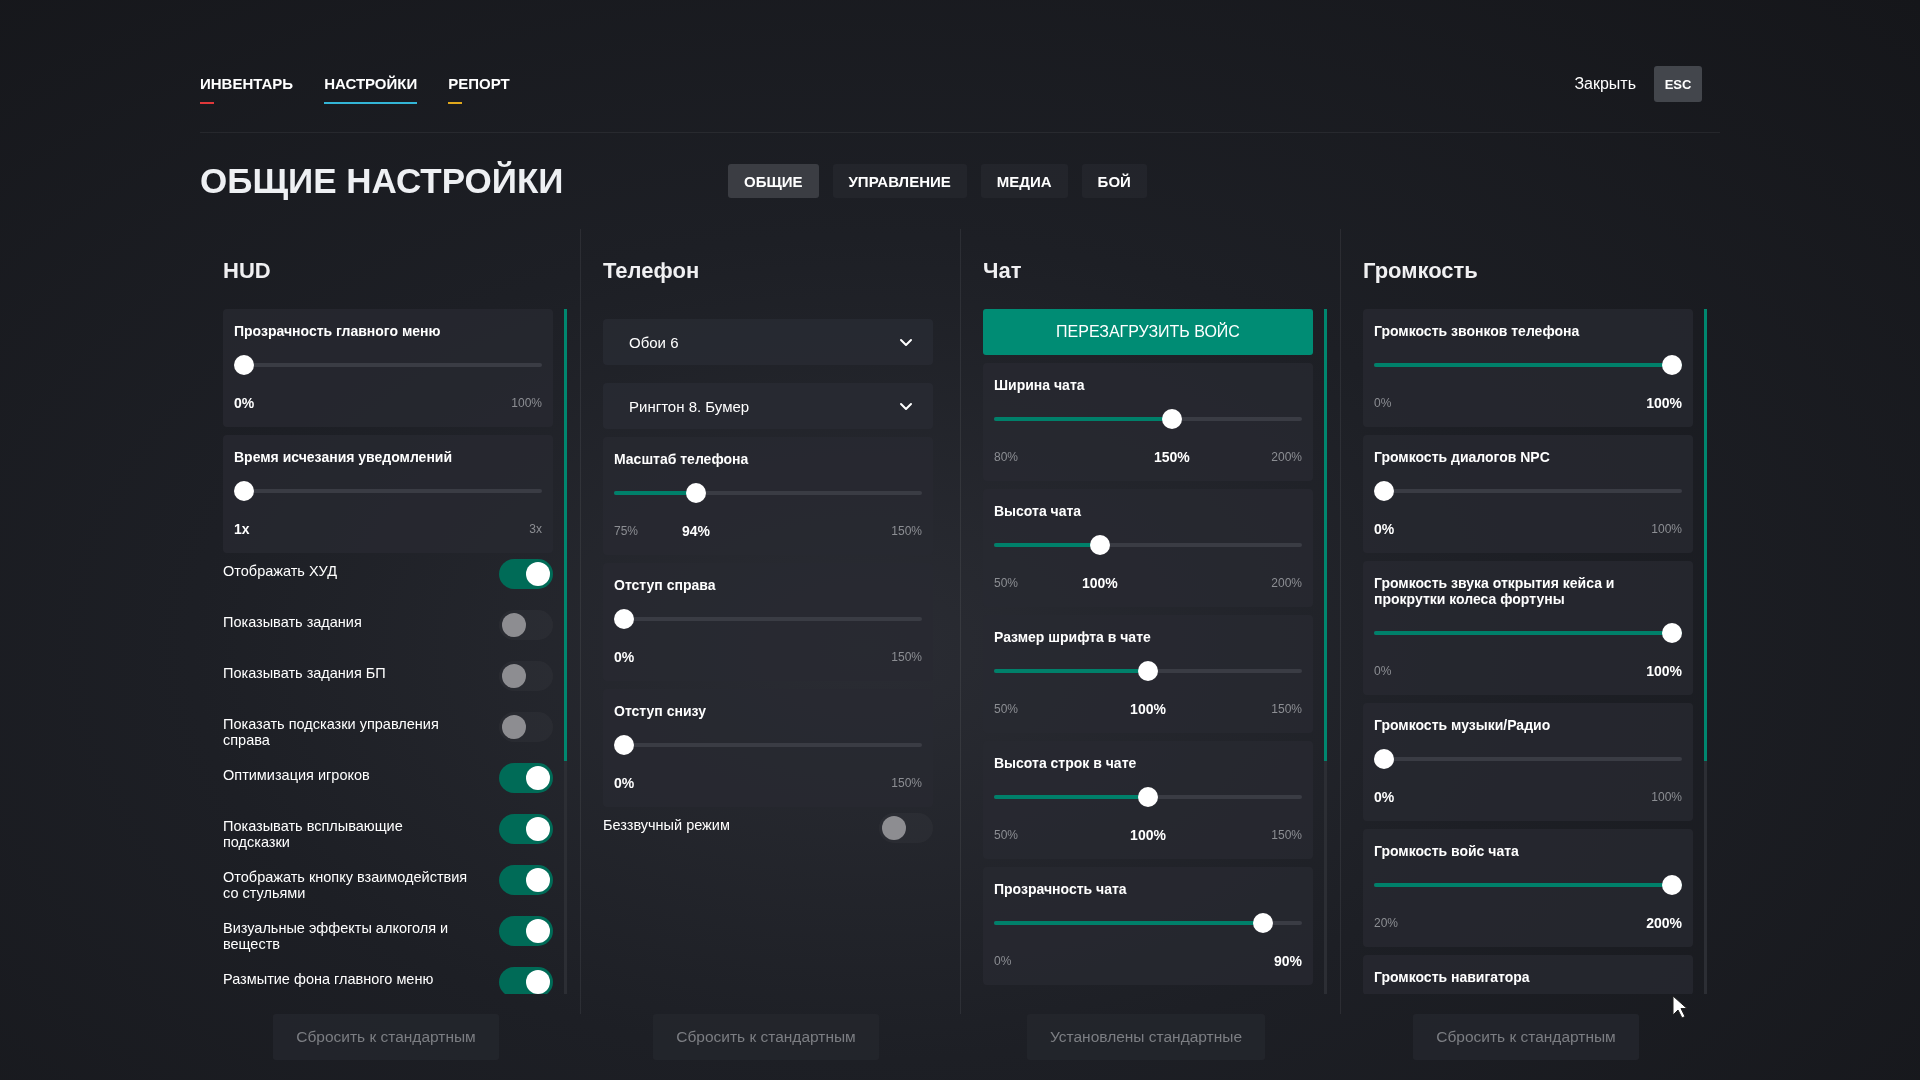 Image resolution: width=1920 pixels, height=1080 pixels. I want to click on reset-defaults-button: Установлены стандартные, so click(1146, 1037).